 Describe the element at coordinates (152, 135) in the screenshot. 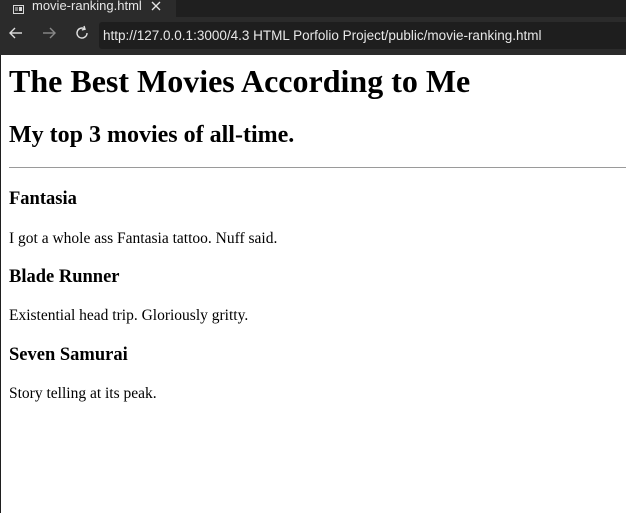

I see `page-subtitle: My top 3 movies of all-time.` at that location.